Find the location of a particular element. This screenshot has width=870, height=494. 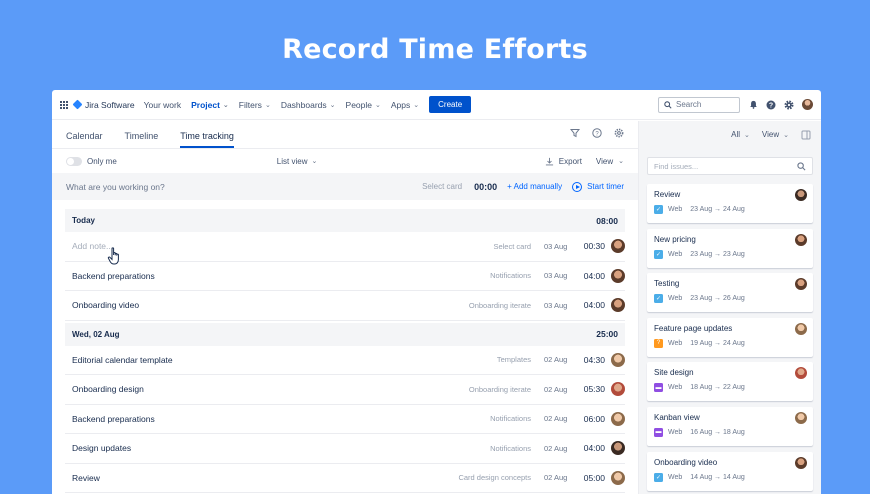

app-switcher-icon is located at coordinates (64, 104).